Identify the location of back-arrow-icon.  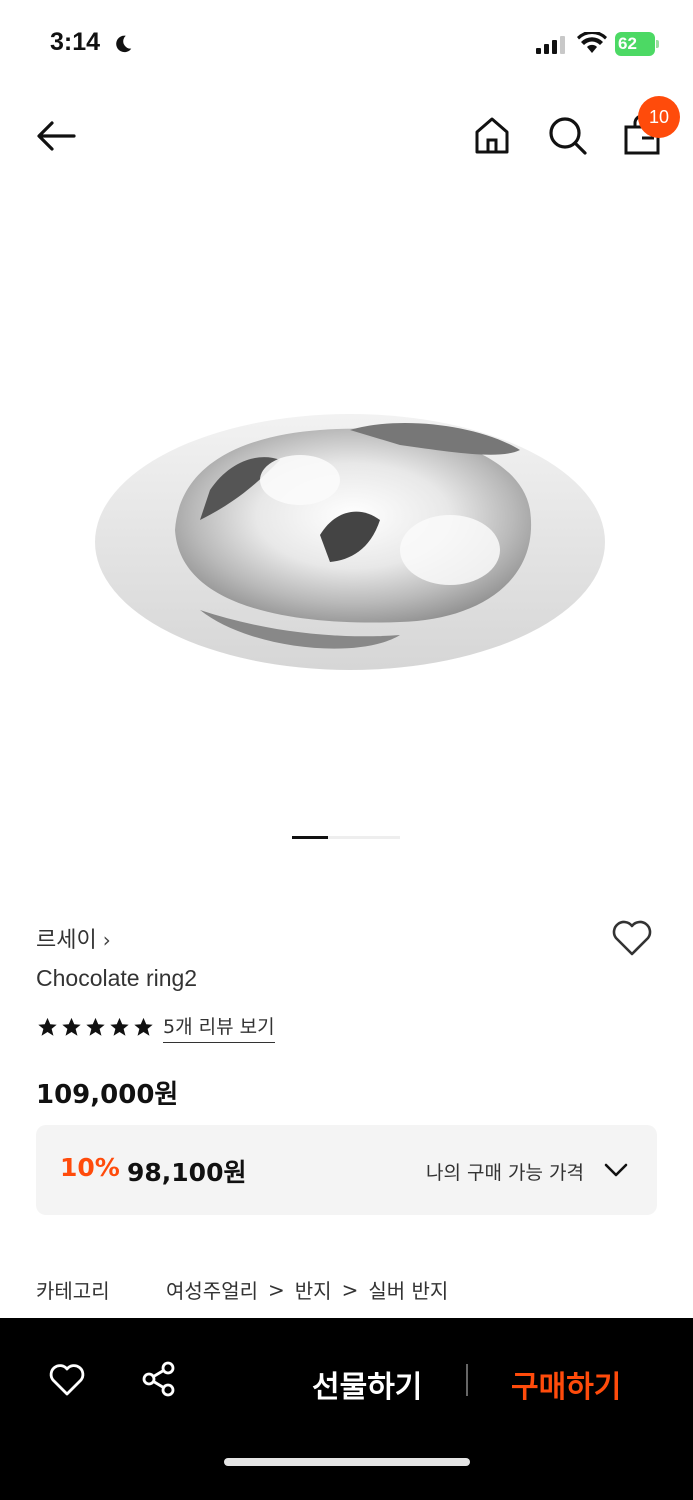
(56, 136).